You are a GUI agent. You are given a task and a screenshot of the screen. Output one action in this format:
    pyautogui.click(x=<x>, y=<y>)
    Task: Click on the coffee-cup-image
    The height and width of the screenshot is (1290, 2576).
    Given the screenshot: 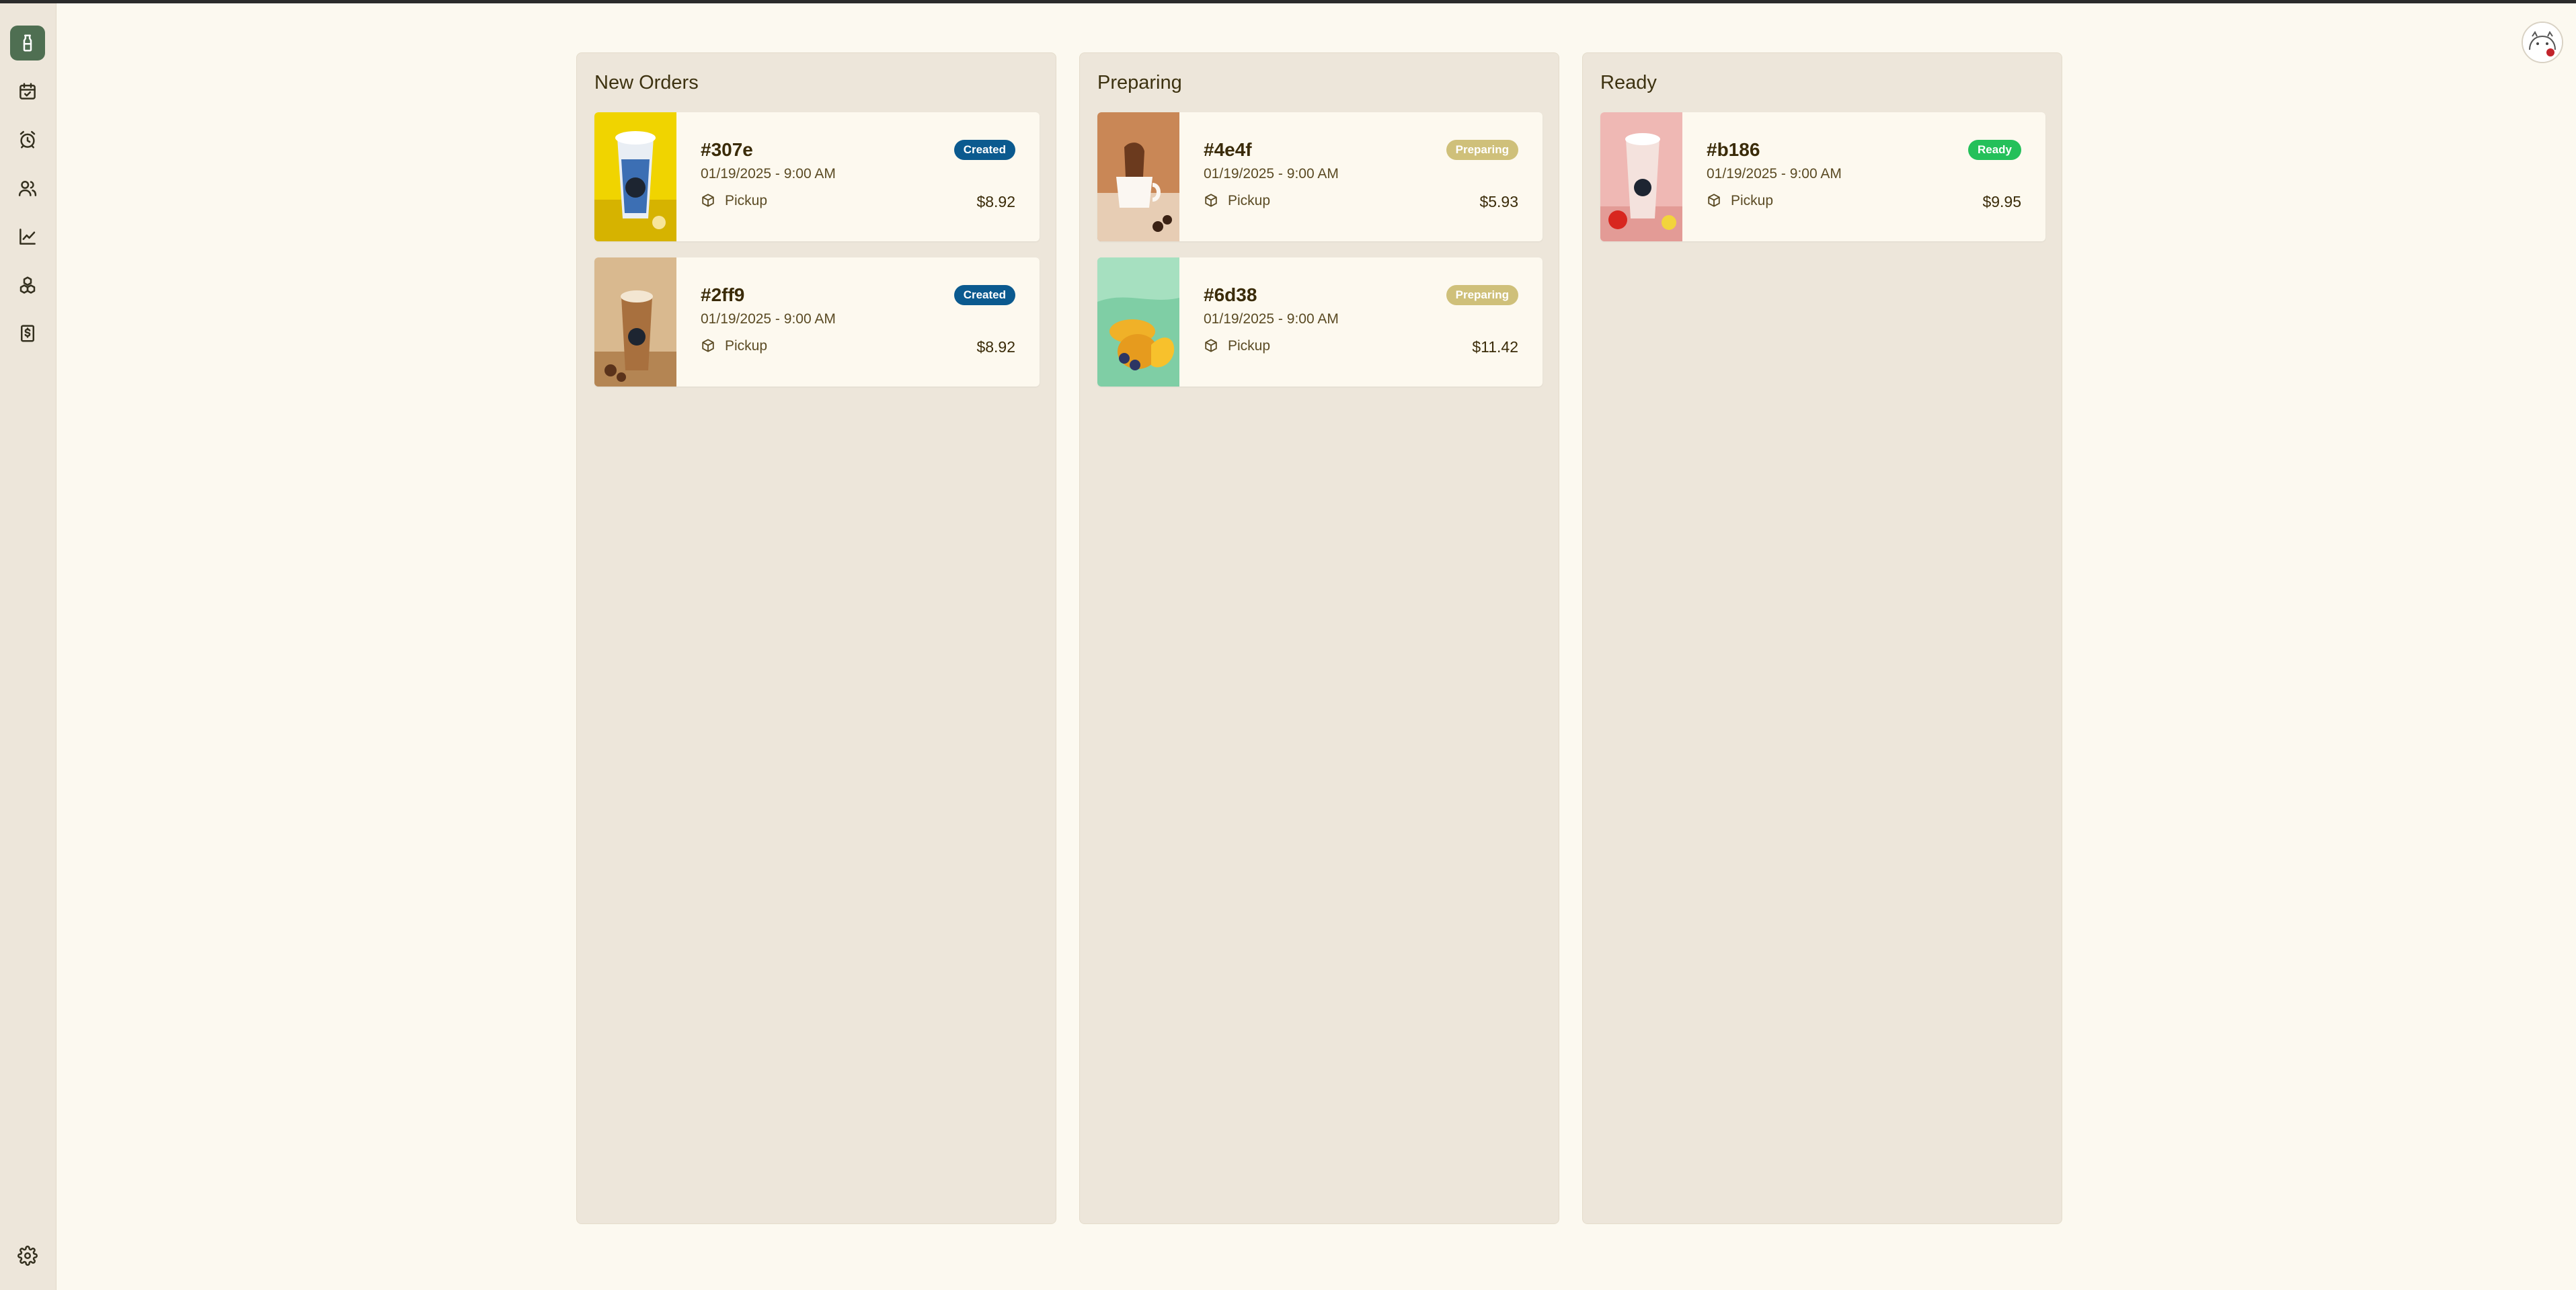 What is the action you would take?
    pyautogui.click(x=1138, y=176)
    